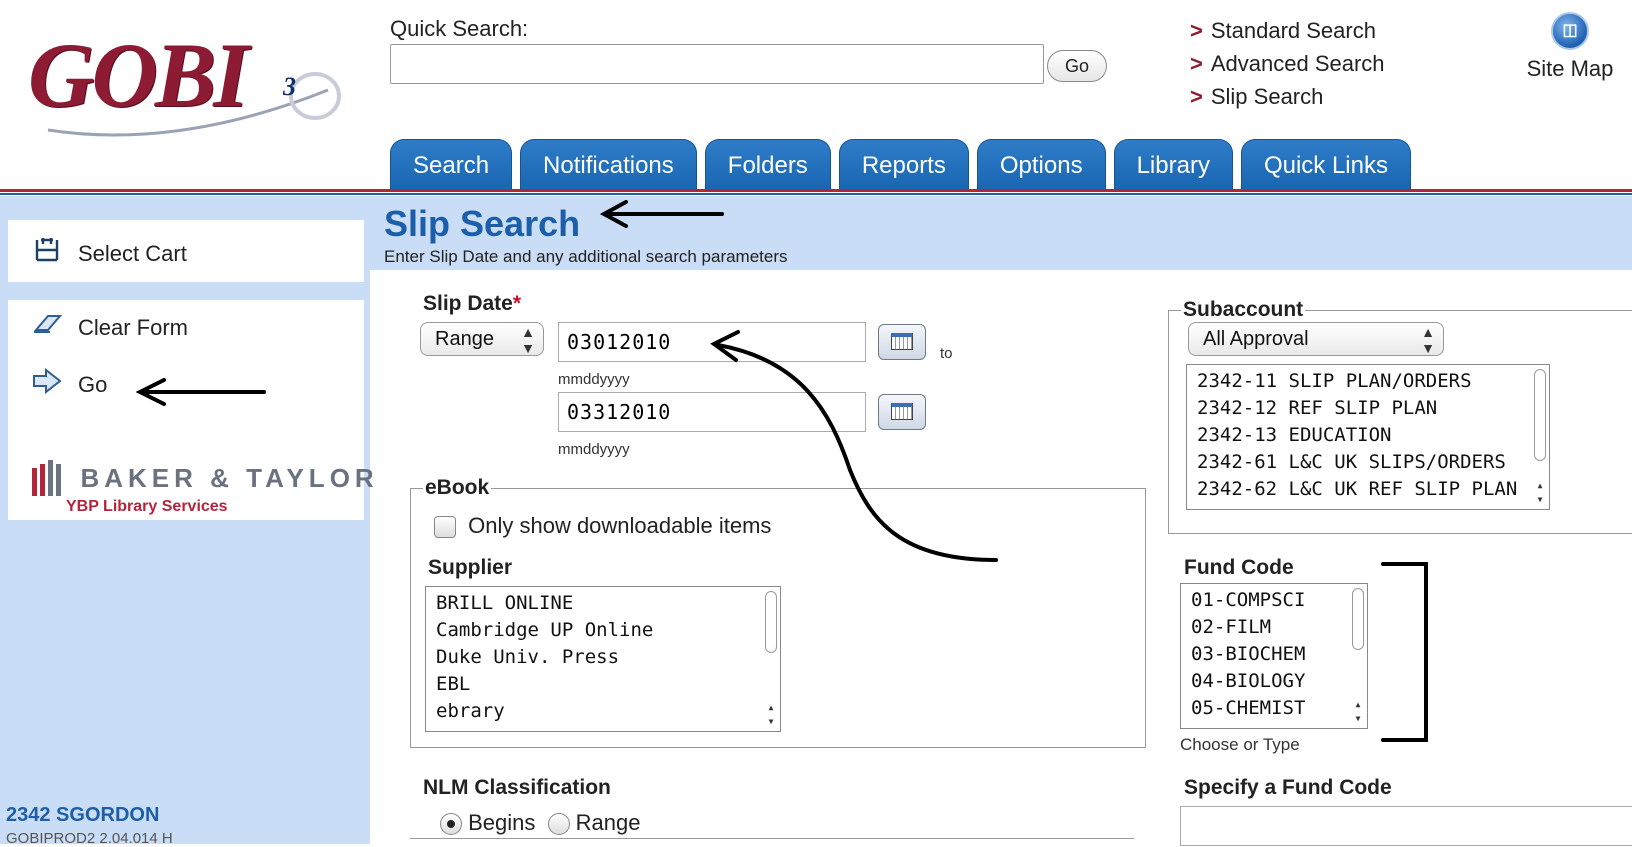  I want to click on curved-arrow-icon, so click(857, 452).